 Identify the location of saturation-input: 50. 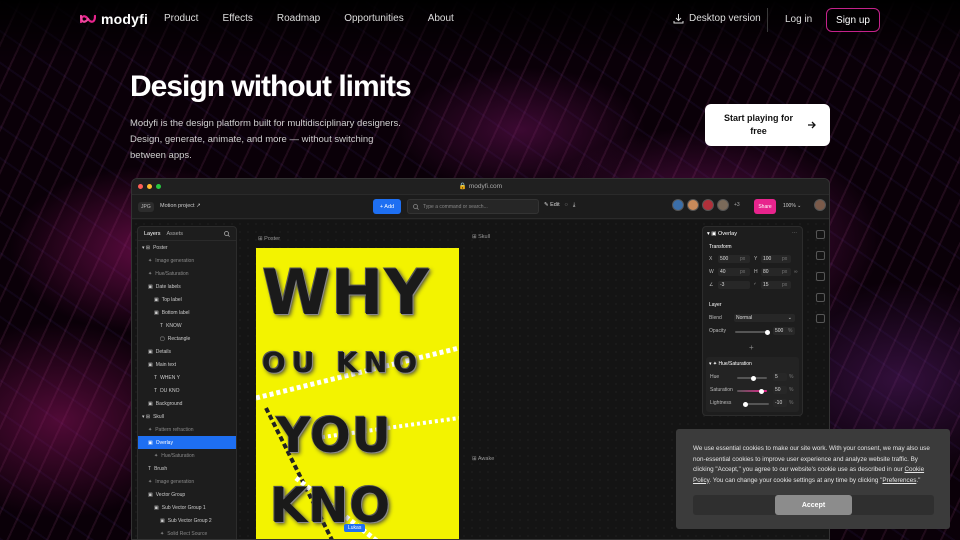
(780, 390).